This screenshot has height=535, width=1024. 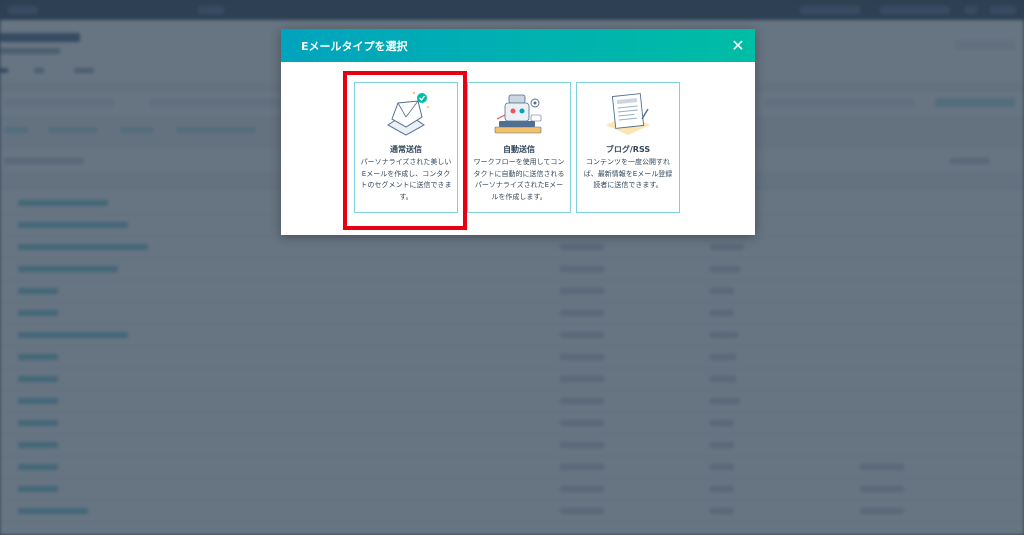 I want to click on option-title: ブログ/RSS, so click(x=628, y=149).